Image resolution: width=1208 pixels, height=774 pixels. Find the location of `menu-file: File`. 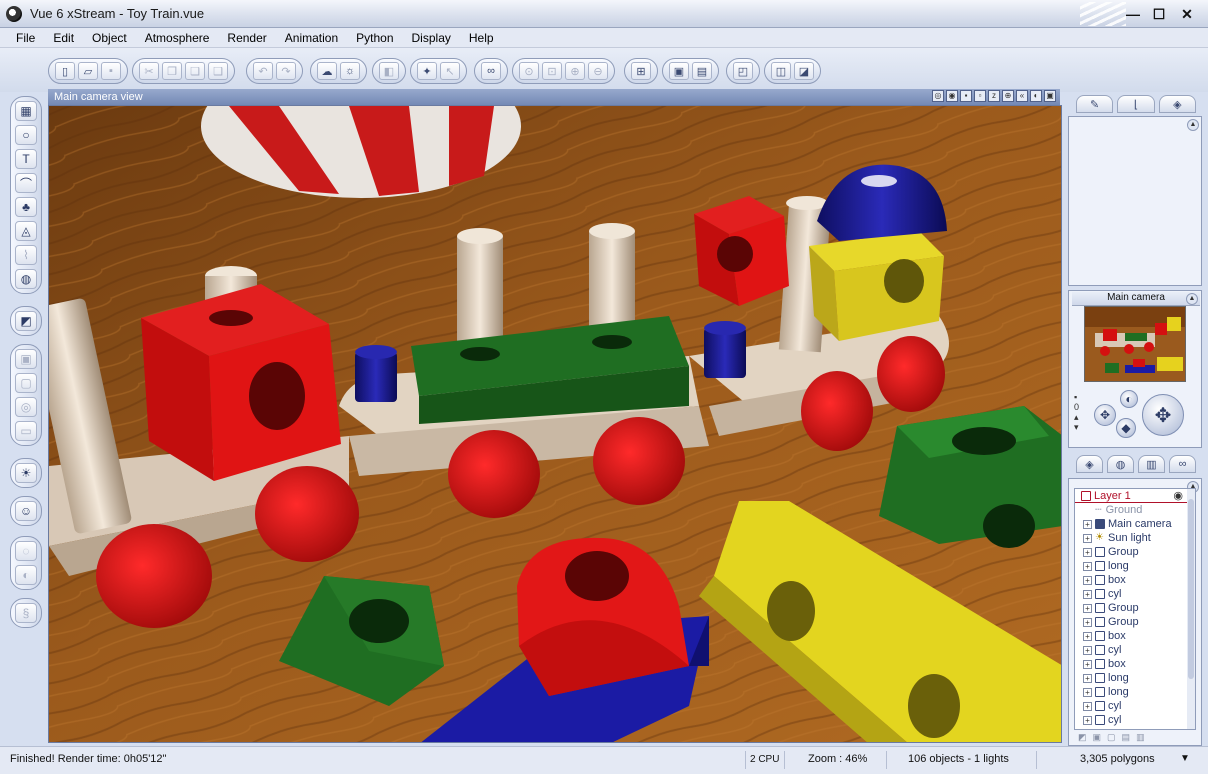

menu-file: File is located at coordinates (22, 38).